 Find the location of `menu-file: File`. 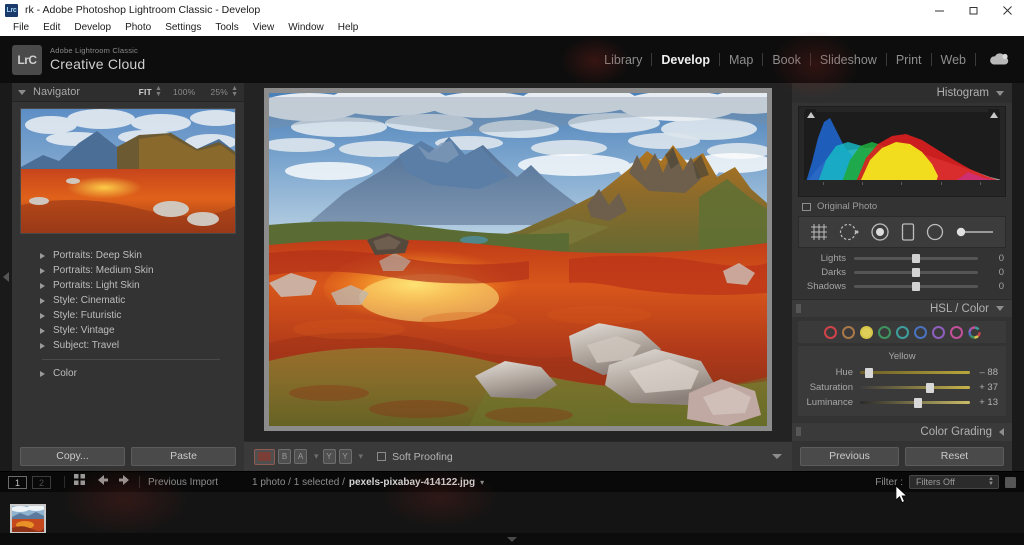

menu-file: File is located at coordinates (21, 28).